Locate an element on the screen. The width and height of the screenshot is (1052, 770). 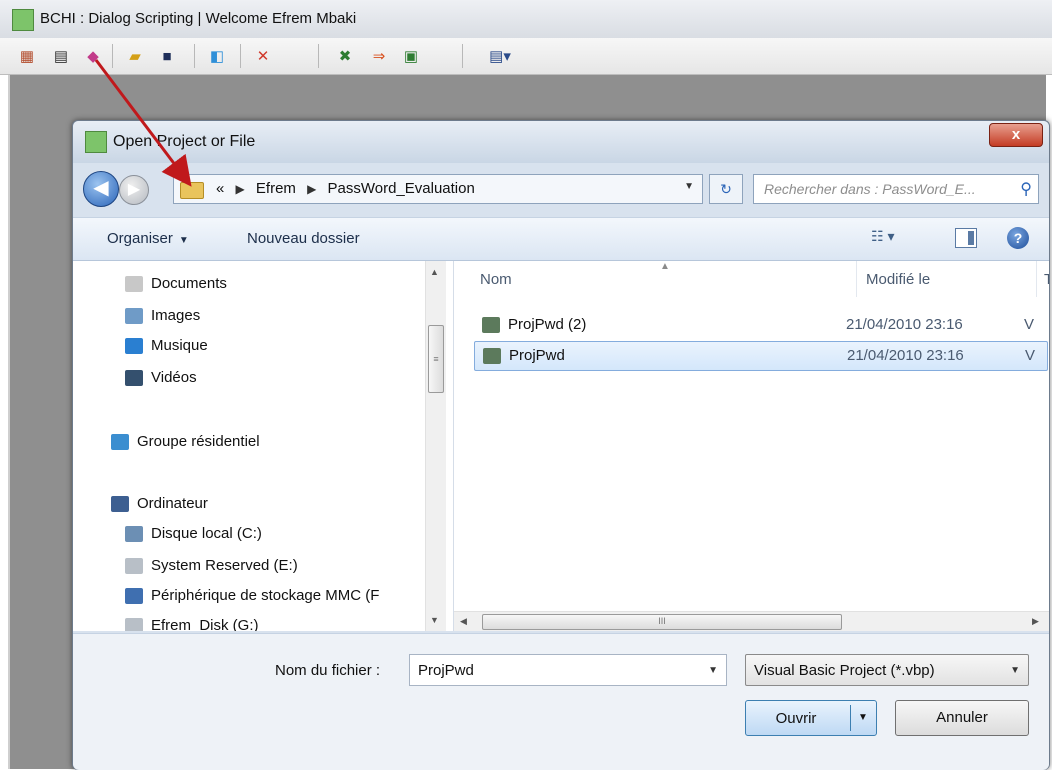
file-row: ProjPwd (2) 21/04/2010 23:16 V is located at coordinates (761, 326).